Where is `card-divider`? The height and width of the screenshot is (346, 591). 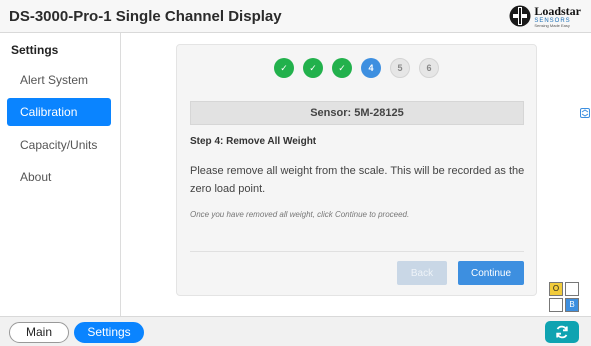 card-divider is located at coordinates (357, 251).